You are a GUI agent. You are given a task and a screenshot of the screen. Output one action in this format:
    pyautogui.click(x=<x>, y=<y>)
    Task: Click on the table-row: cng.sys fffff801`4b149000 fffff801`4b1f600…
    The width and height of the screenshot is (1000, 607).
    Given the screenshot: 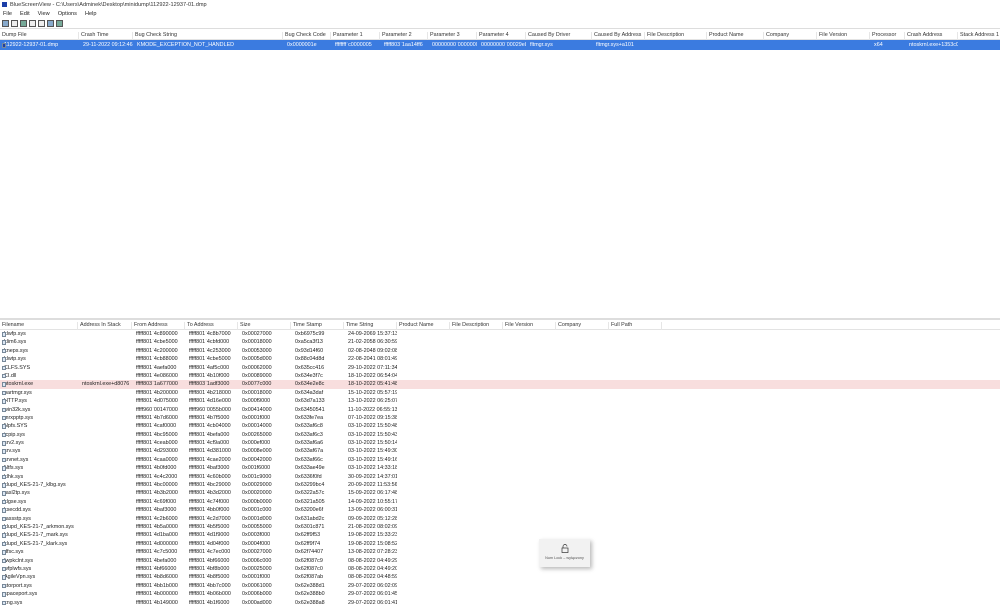 What is the action you would take?
    pyautogui.click(x=500, y=603)
    